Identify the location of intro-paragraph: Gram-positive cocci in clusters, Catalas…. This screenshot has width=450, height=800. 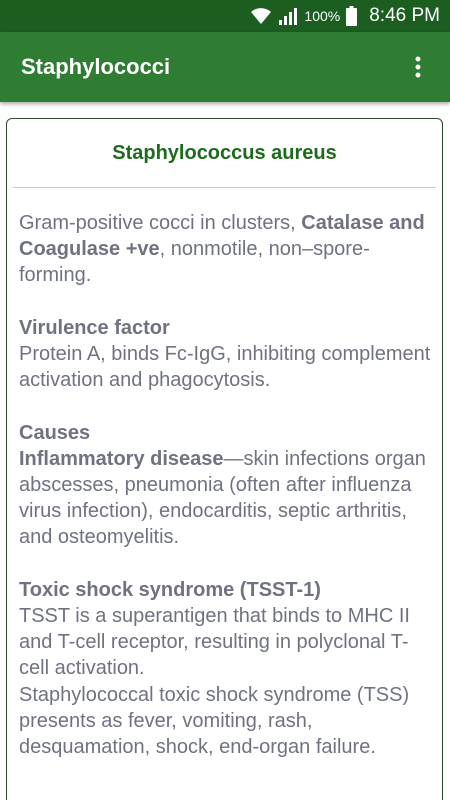
(225, 249).